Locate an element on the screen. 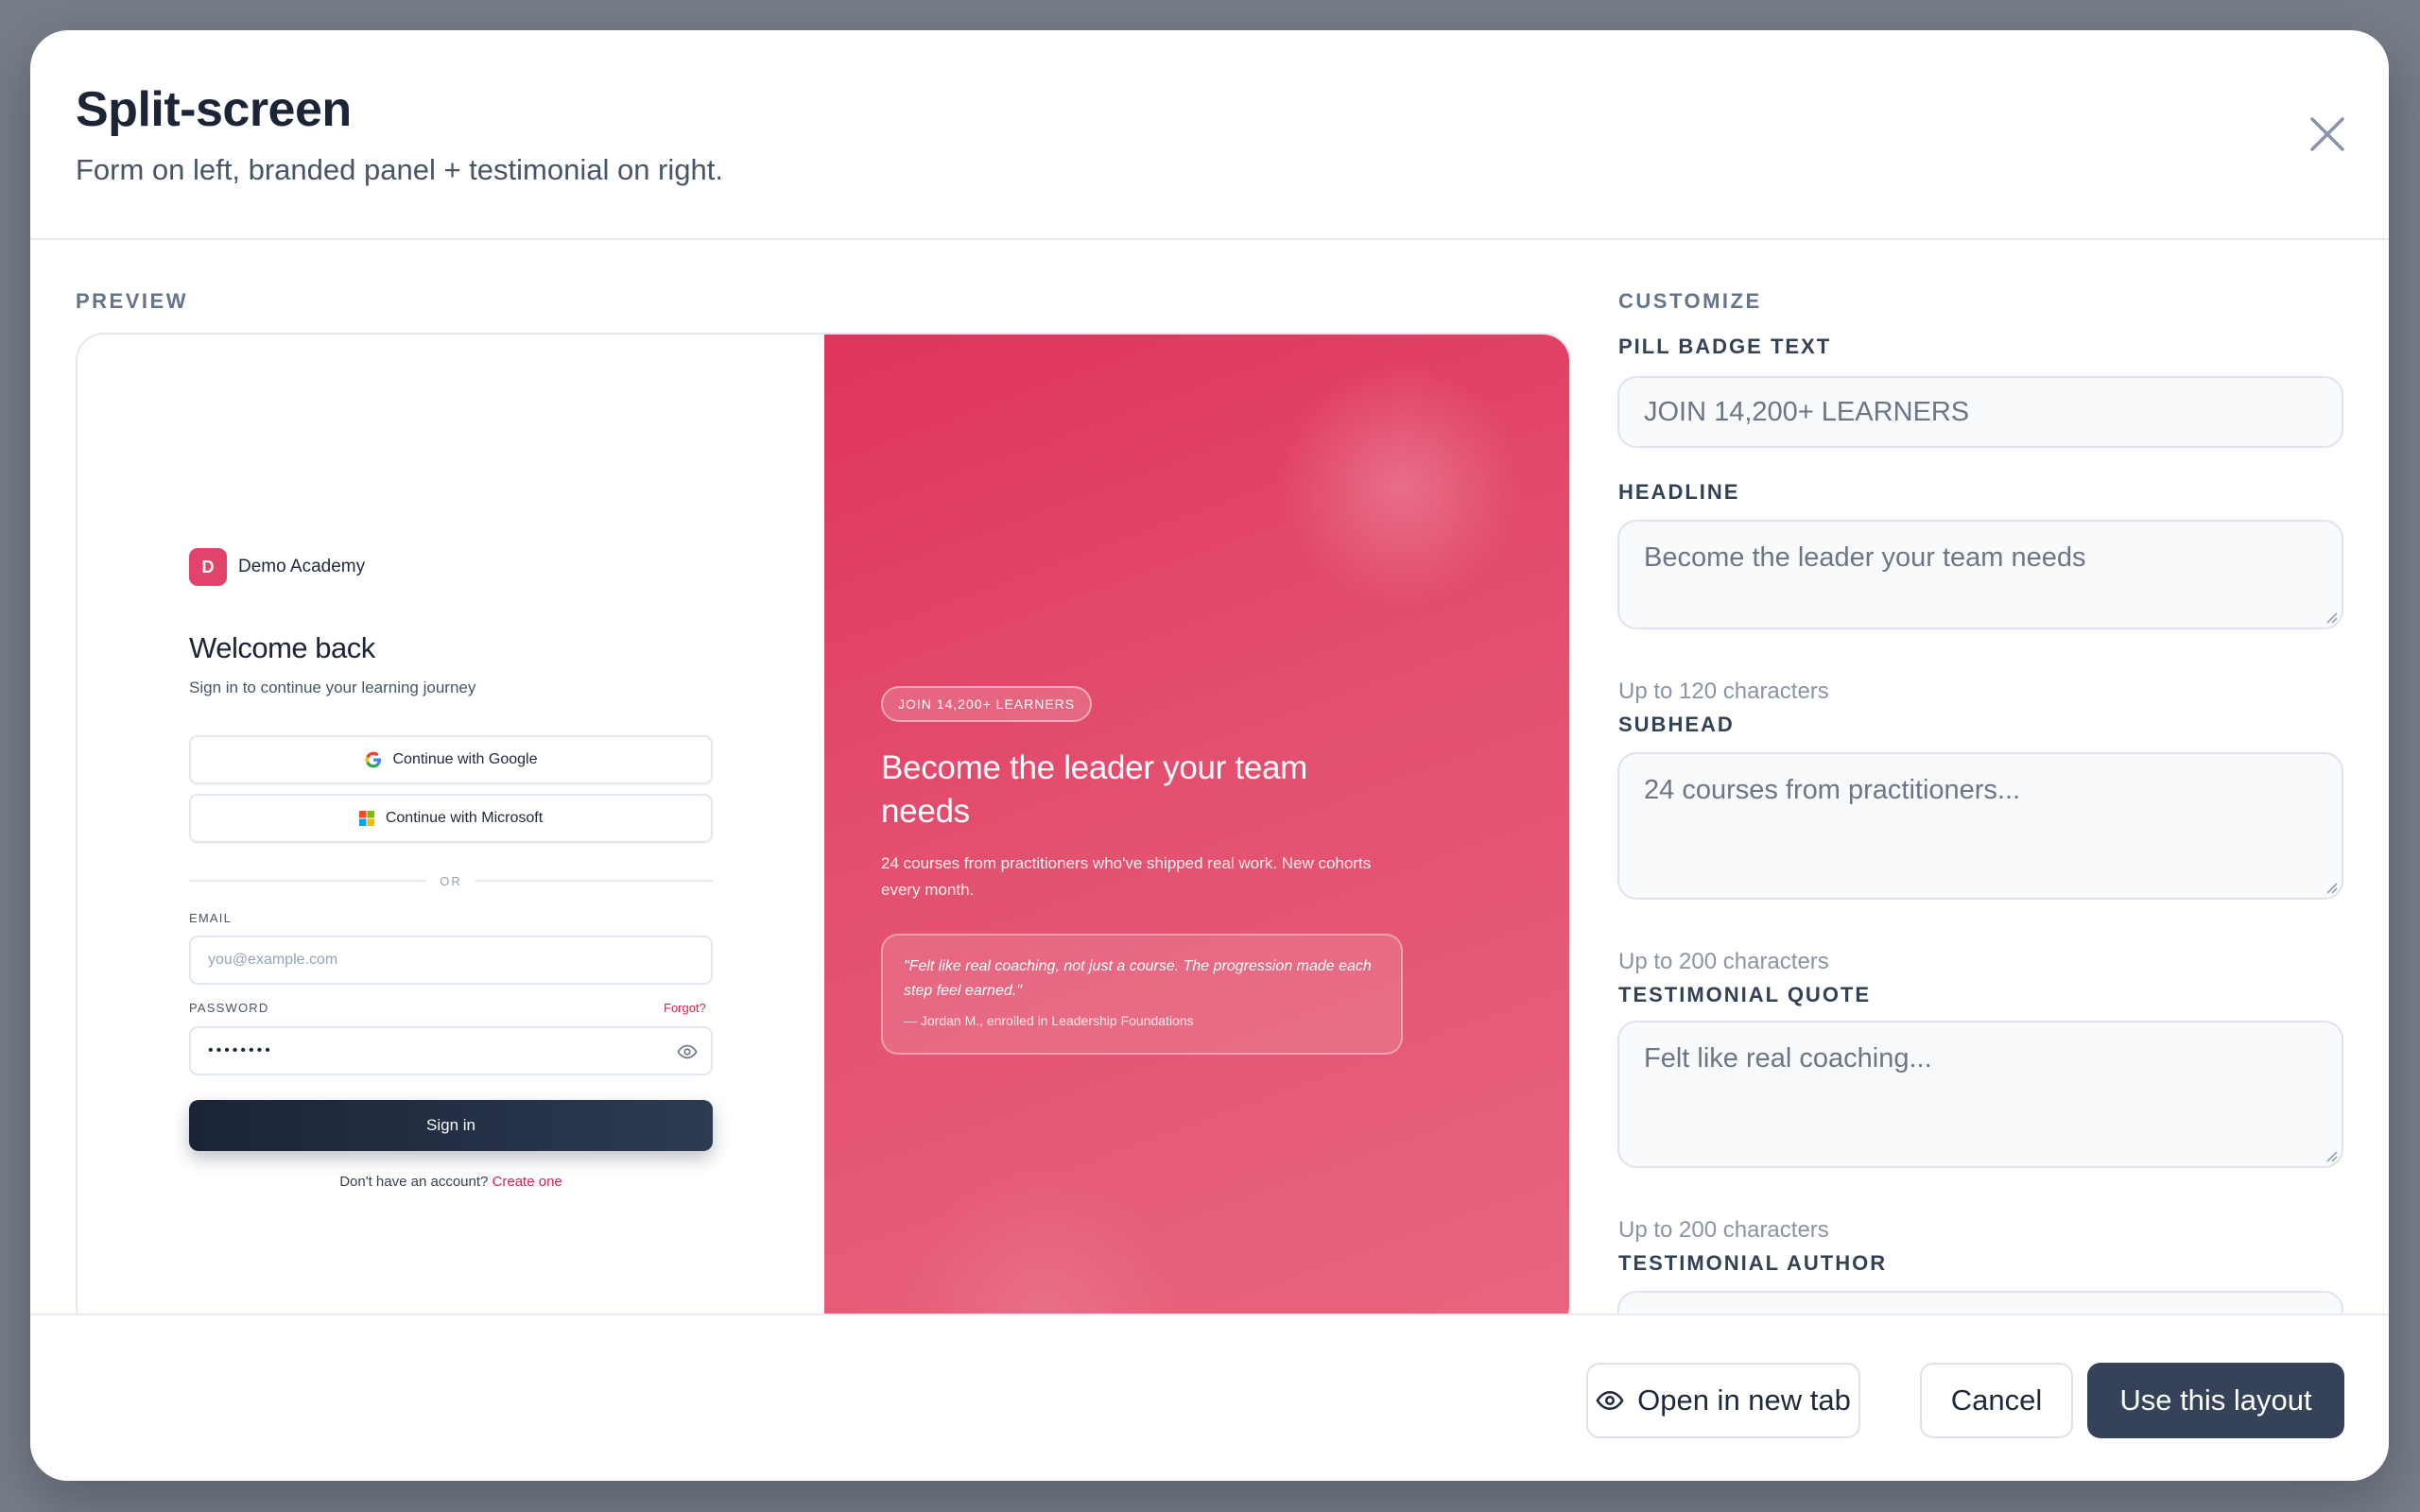 This screenshot has height=1512, width=2420. brand-logo: D is located at coordinates (208, 567).